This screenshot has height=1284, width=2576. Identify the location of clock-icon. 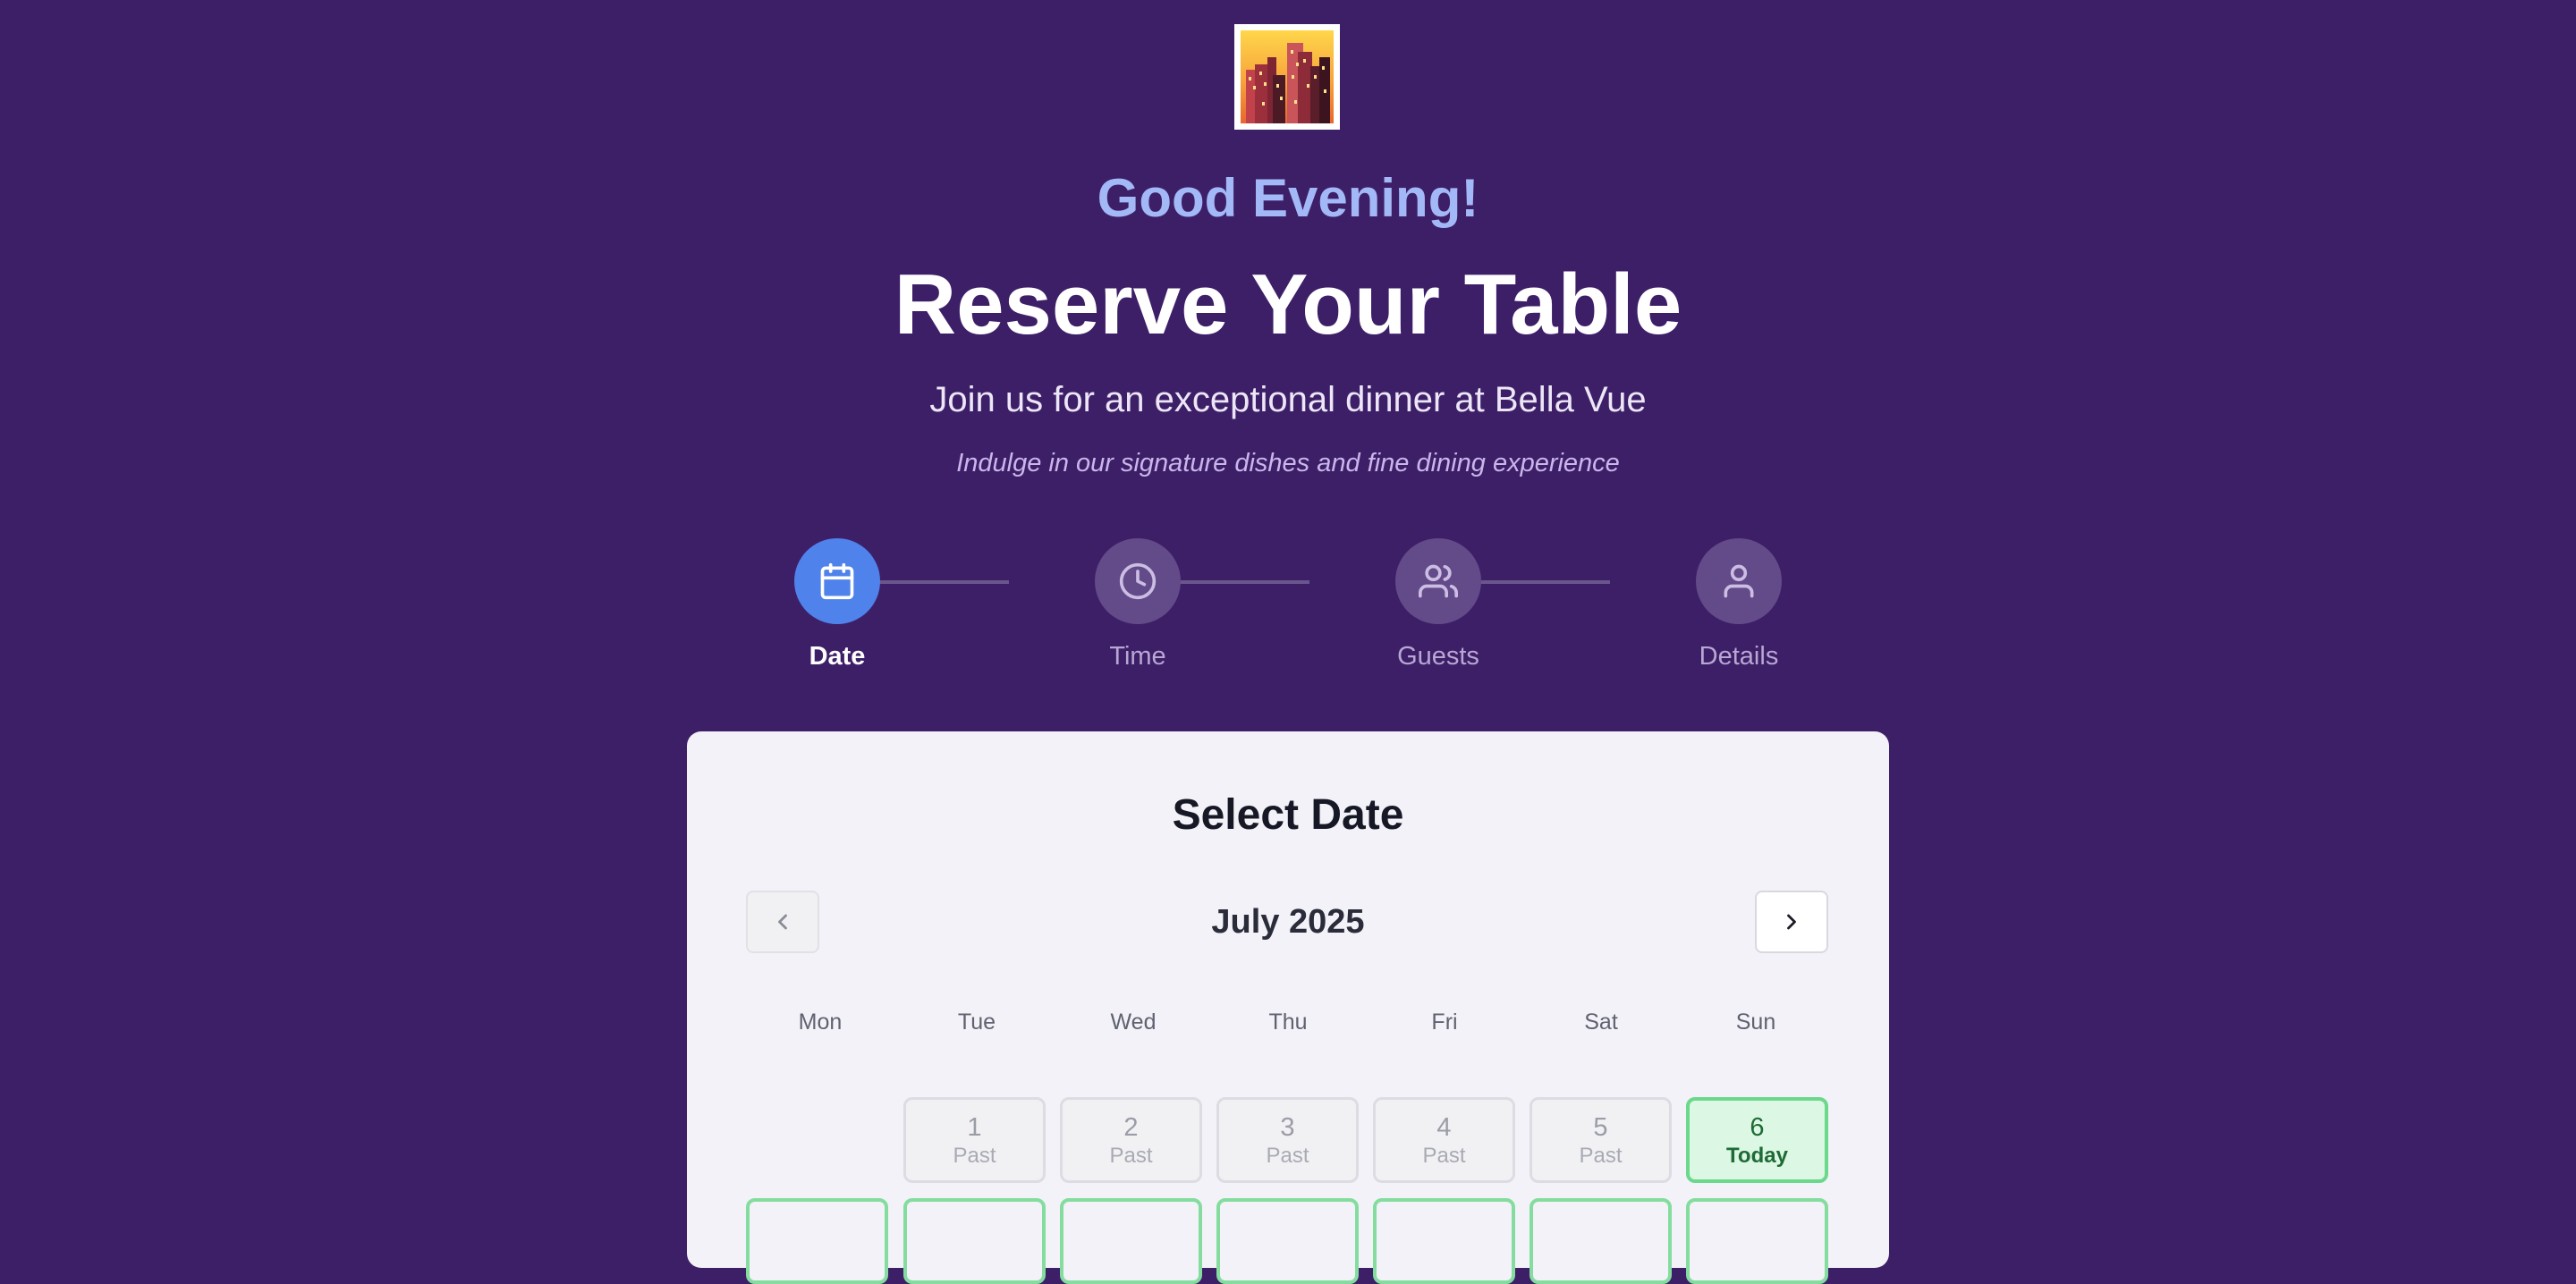
(1138, 581).